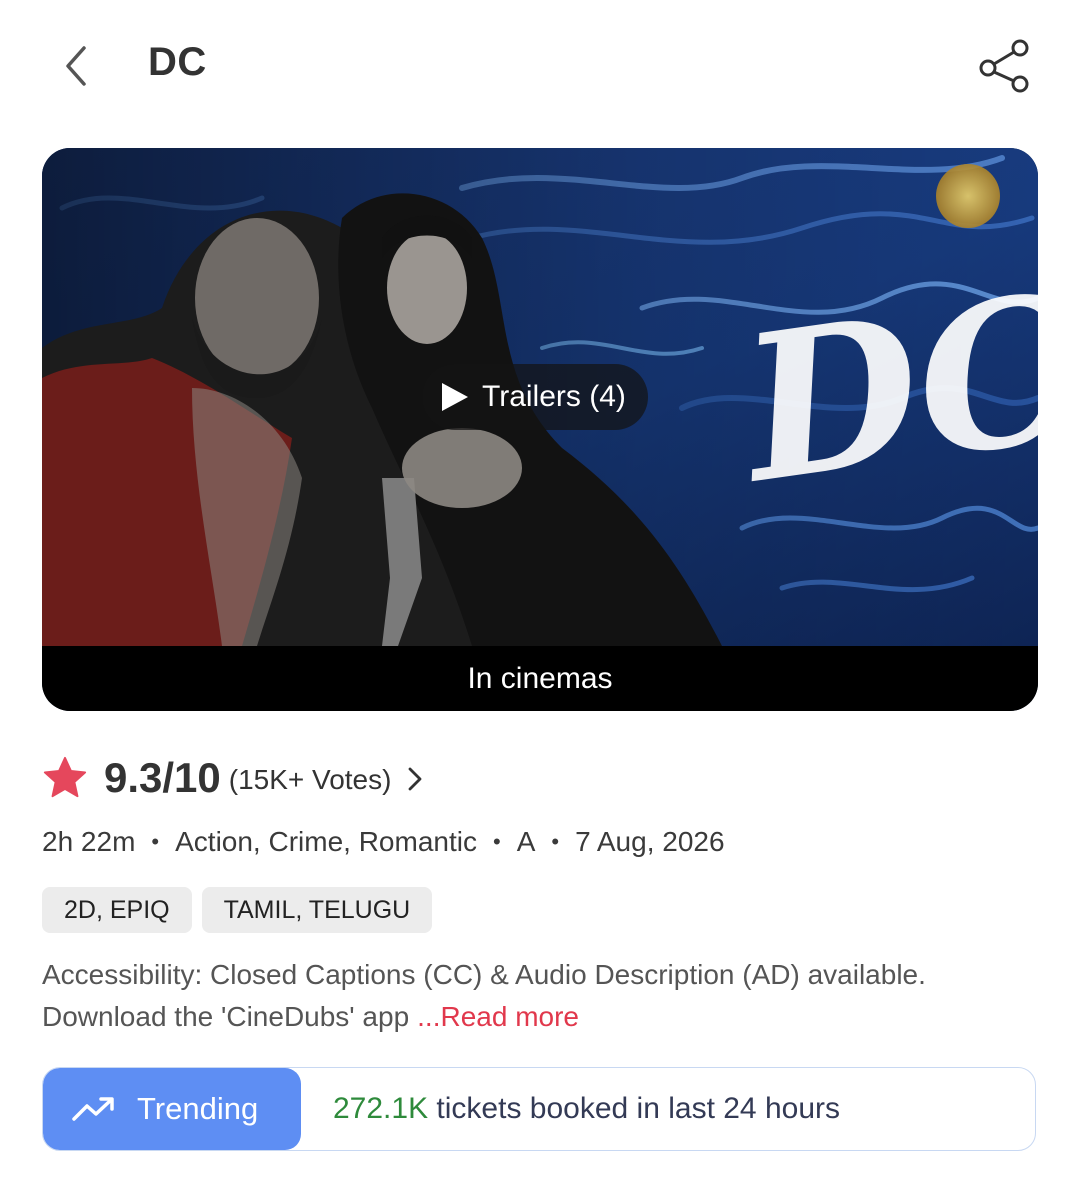  Describe the element at coordinates (177, 62) in the screenshot. I see `page-title: DC` at that location.